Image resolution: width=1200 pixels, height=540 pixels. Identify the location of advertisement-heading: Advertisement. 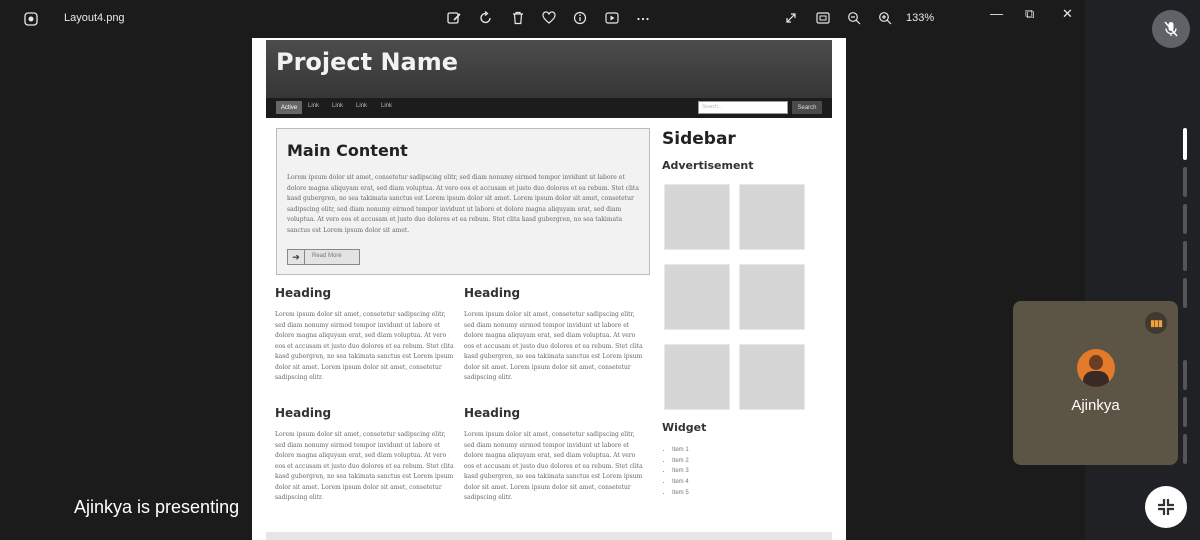
(708, 165).